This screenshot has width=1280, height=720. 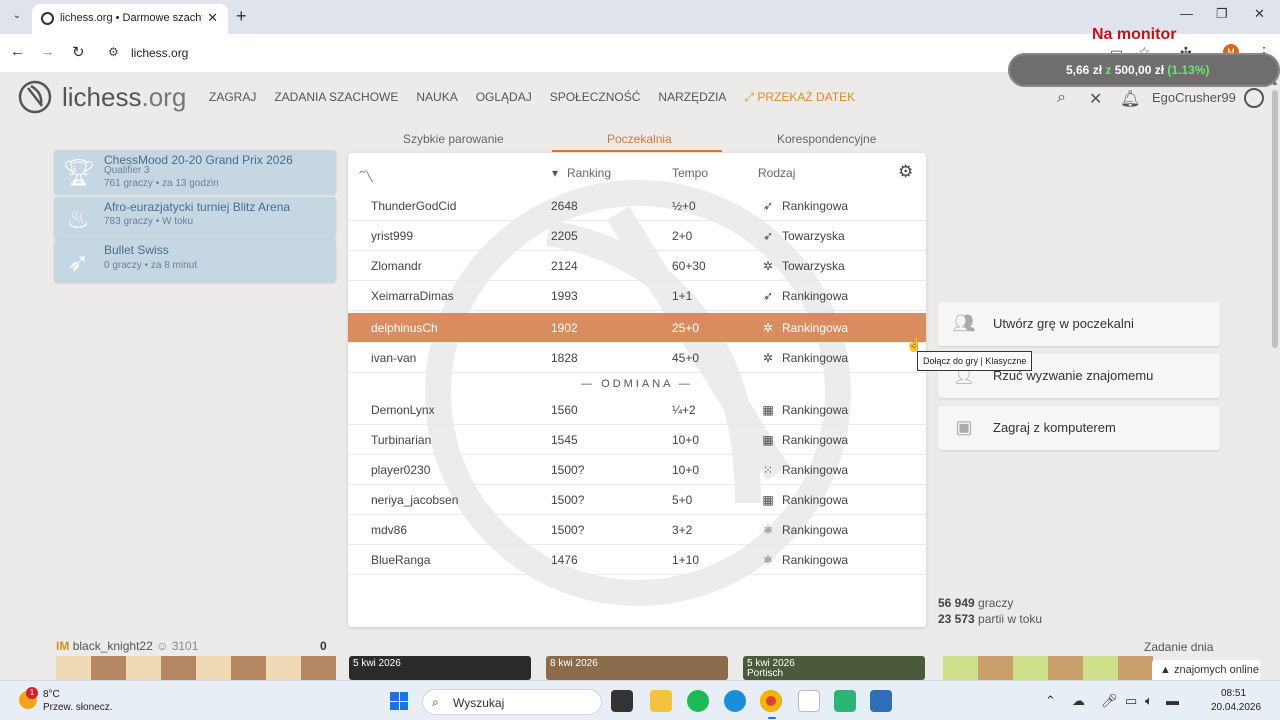 What do you see at coordinates (113, 52) in the screenshot?
I see `site-info-icon: ⚙` at bounding box center [113, 52].